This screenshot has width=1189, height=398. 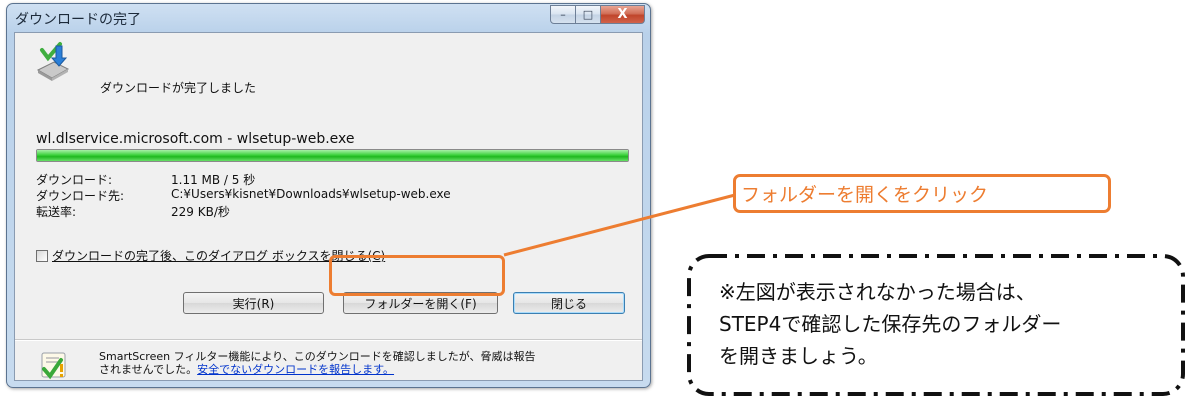 I want to click on open-folder-callout: フォルダーを開くをクリック, so click(x=922, y=193).